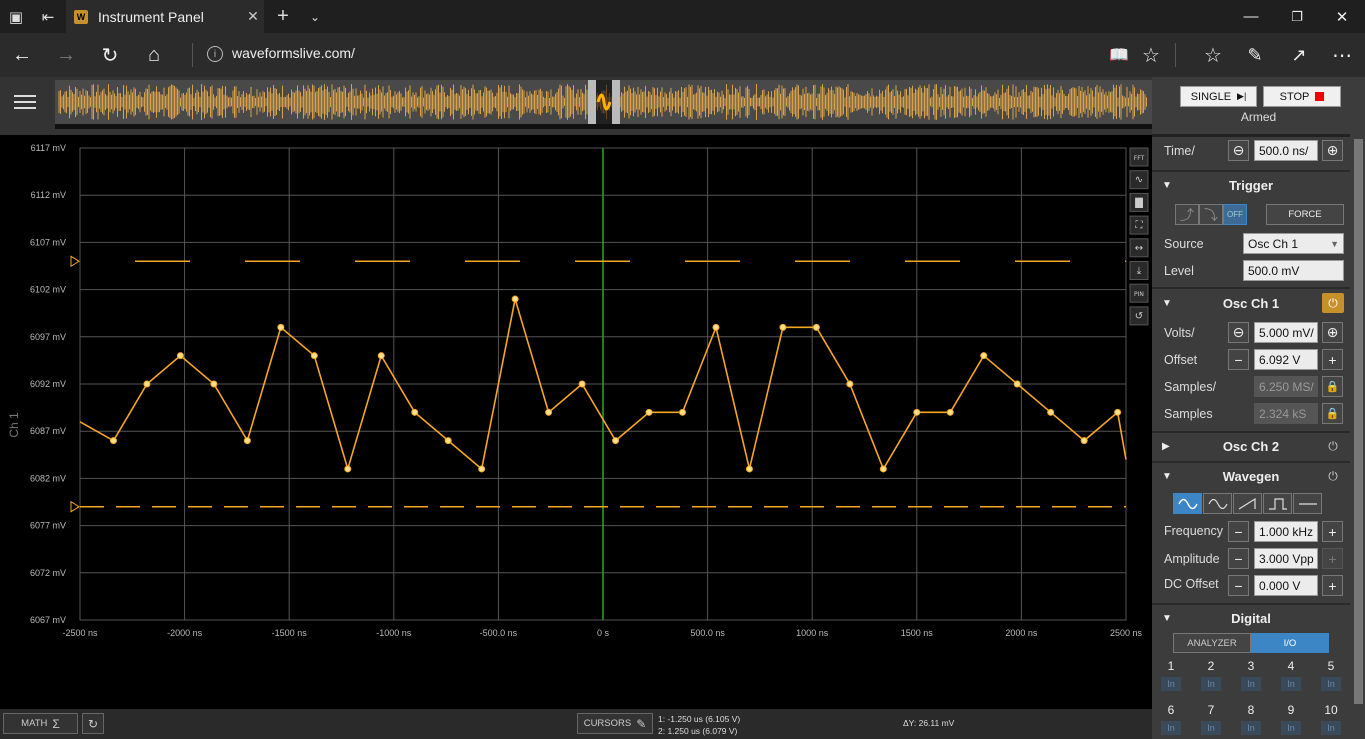  What do you see at coordinates (1238, 359) in the screenshot?
I see `offset-minus-button: −` at bounding box center [1238, 359].